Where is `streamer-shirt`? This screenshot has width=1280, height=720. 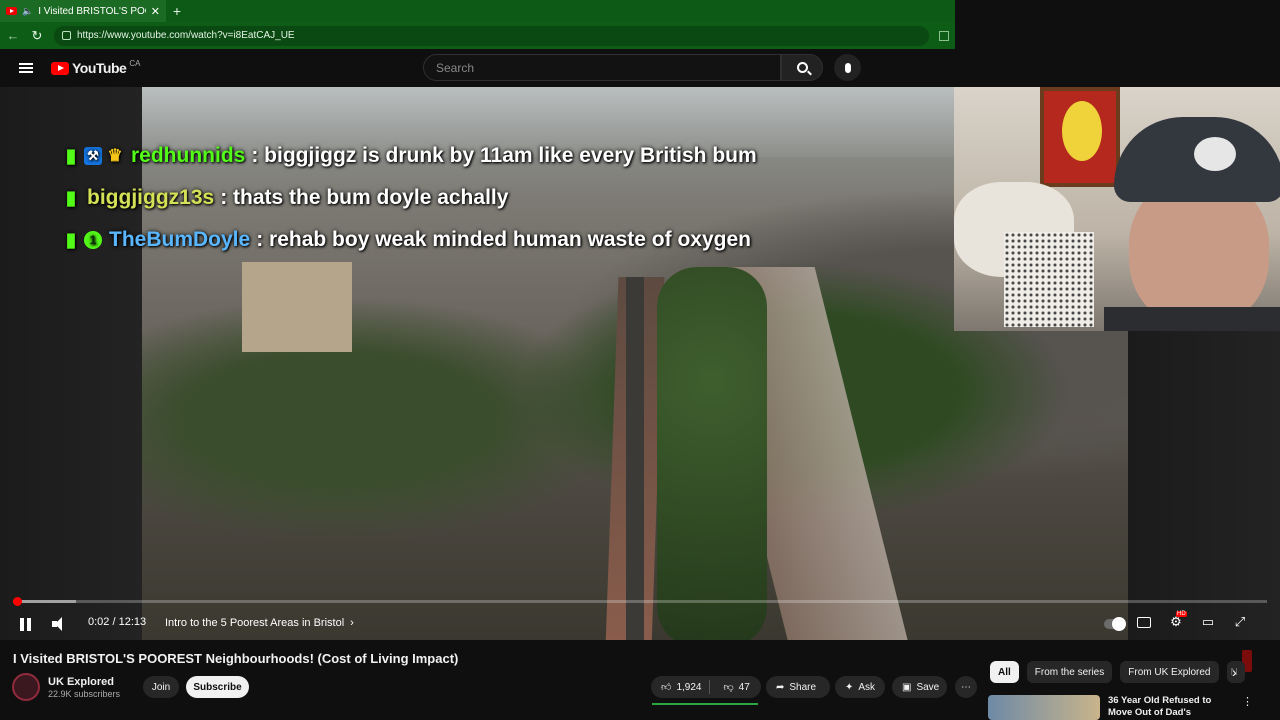 streamer-shirt is located at coordinates (1192, 319).